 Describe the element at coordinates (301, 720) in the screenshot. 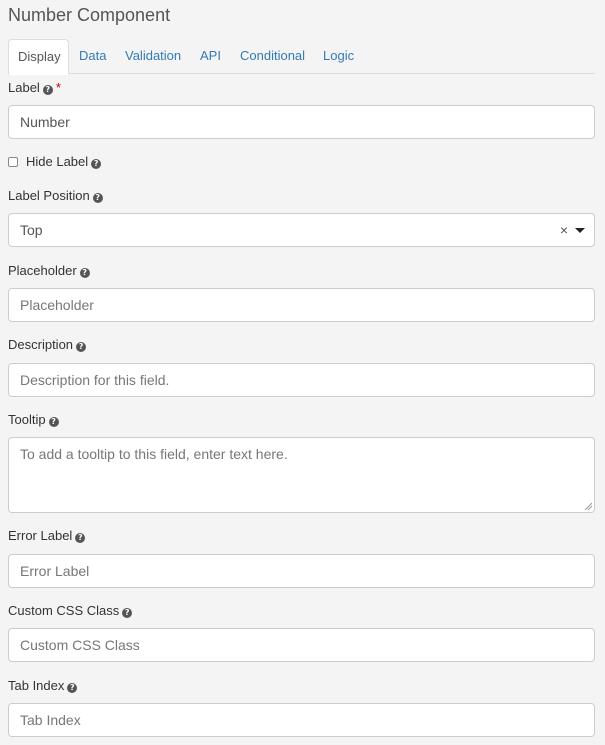

I see `tab-index-input: Tab Index` at that location.